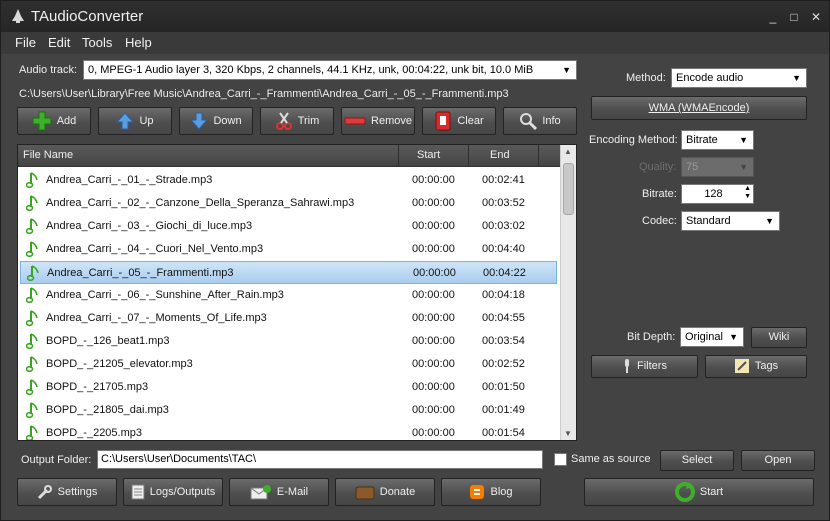 The height and width of the screenshot is (521, 830). Describe the element at coordinates (816, 17) in the screenshot. I see `close-icon: ✕` at that location.